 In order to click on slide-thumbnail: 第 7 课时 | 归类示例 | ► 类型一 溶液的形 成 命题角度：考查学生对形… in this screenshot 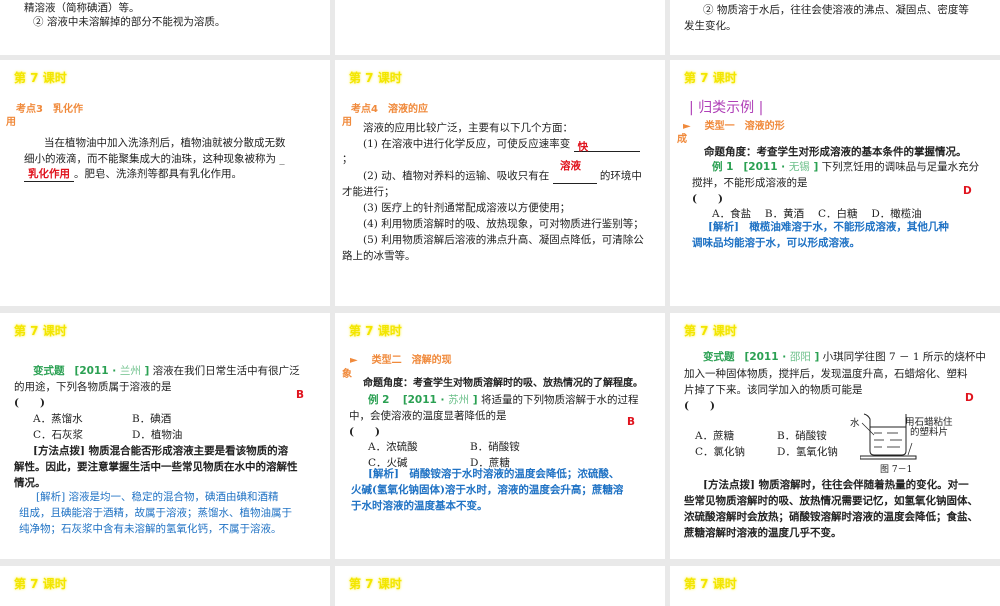, I will do `click(835, 183)`.